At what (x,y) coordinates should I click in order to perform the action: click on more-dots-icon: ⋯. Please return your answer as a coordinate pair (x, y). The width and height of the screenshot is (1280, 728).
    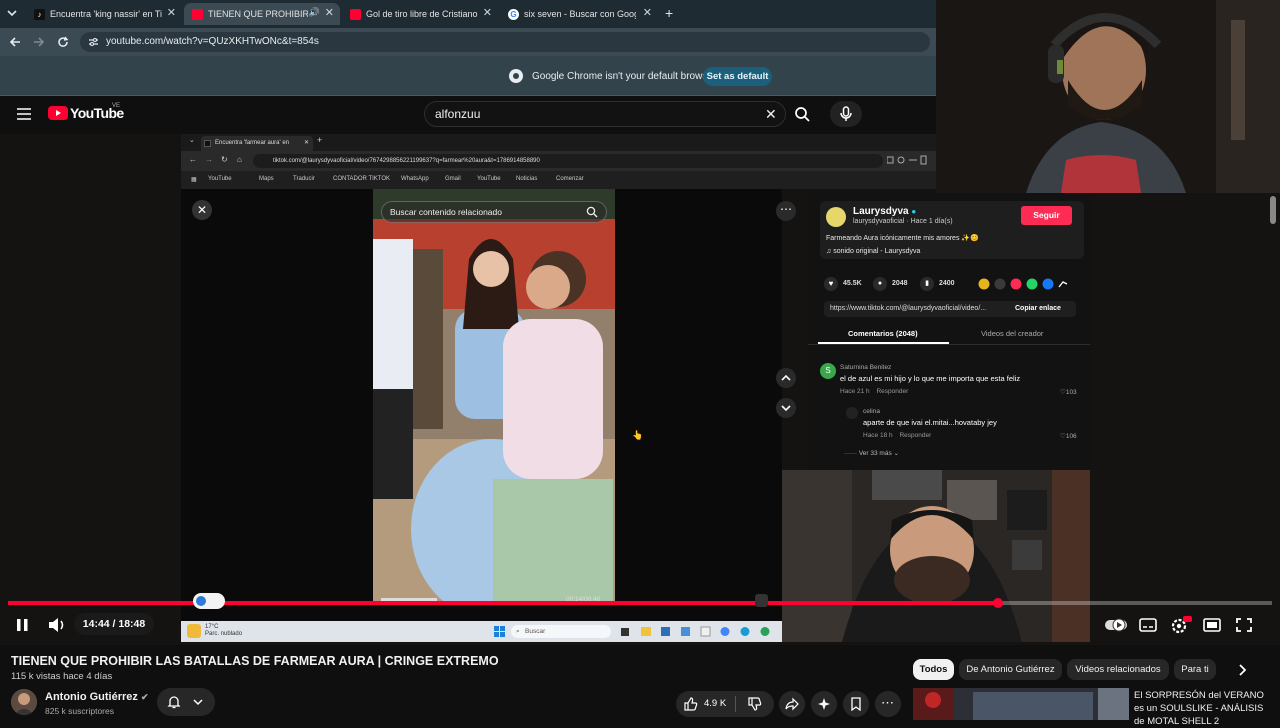
    Looking at the image, I should click on (887, 702).